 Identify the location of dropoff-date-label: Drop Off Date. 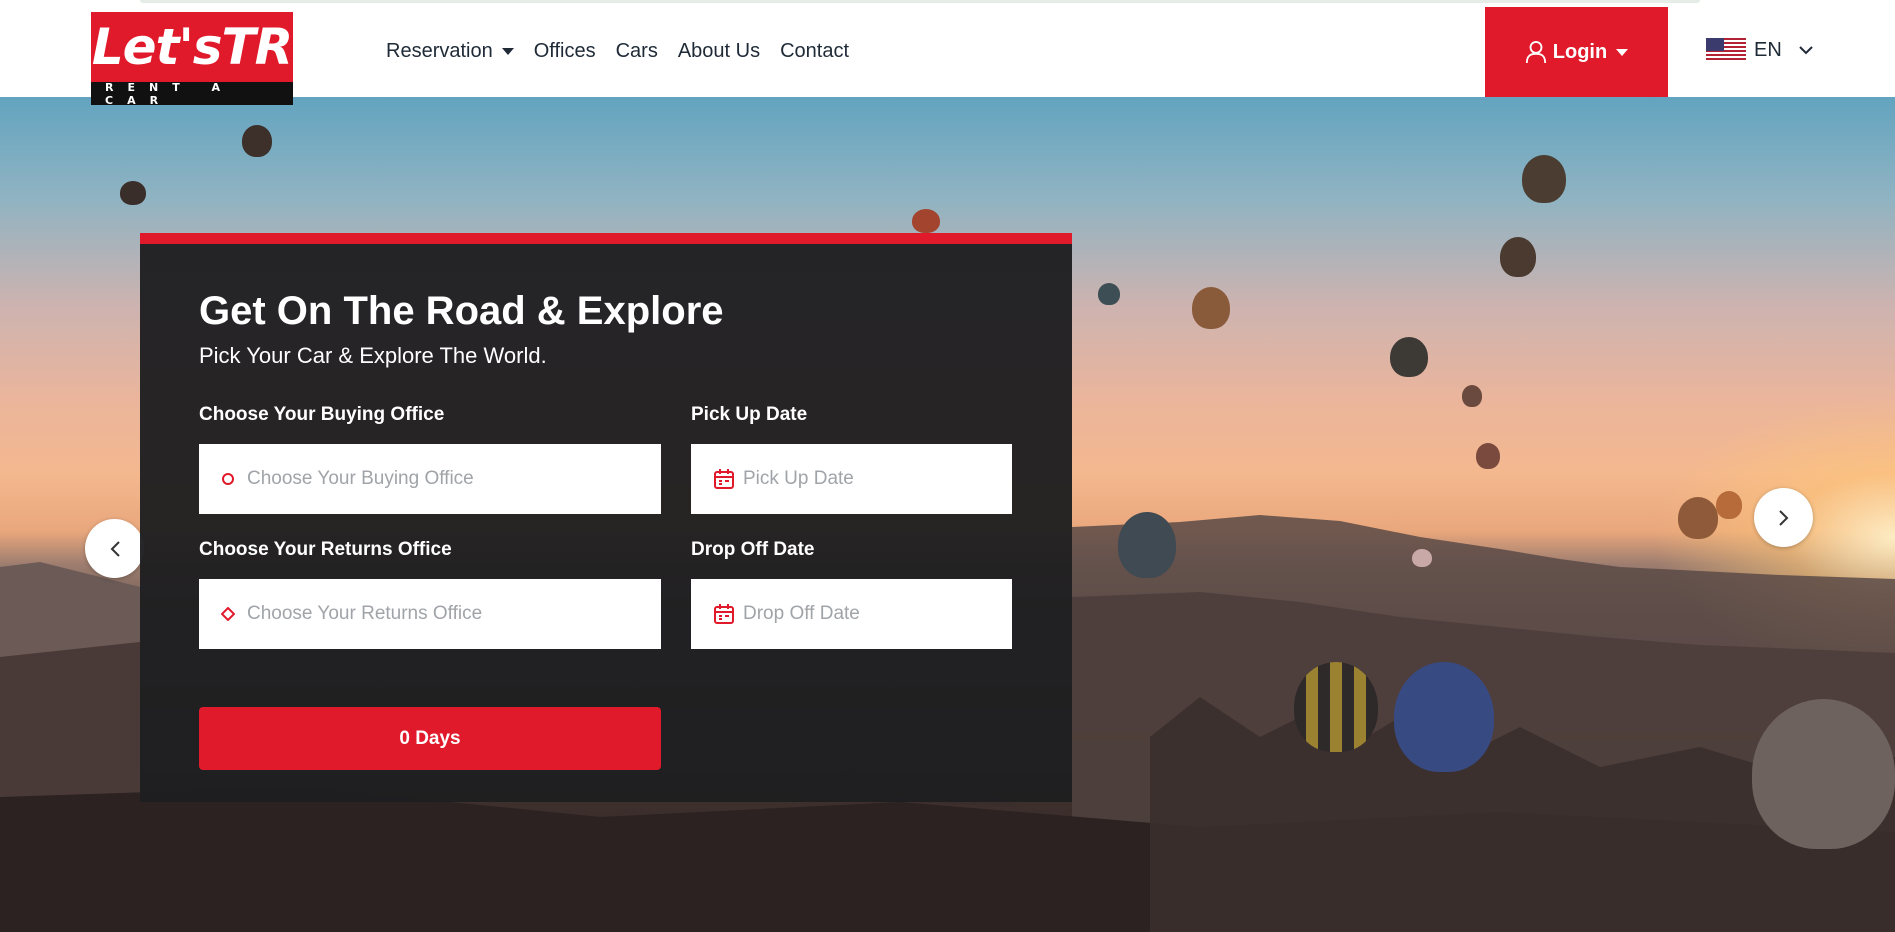
(753, 549).